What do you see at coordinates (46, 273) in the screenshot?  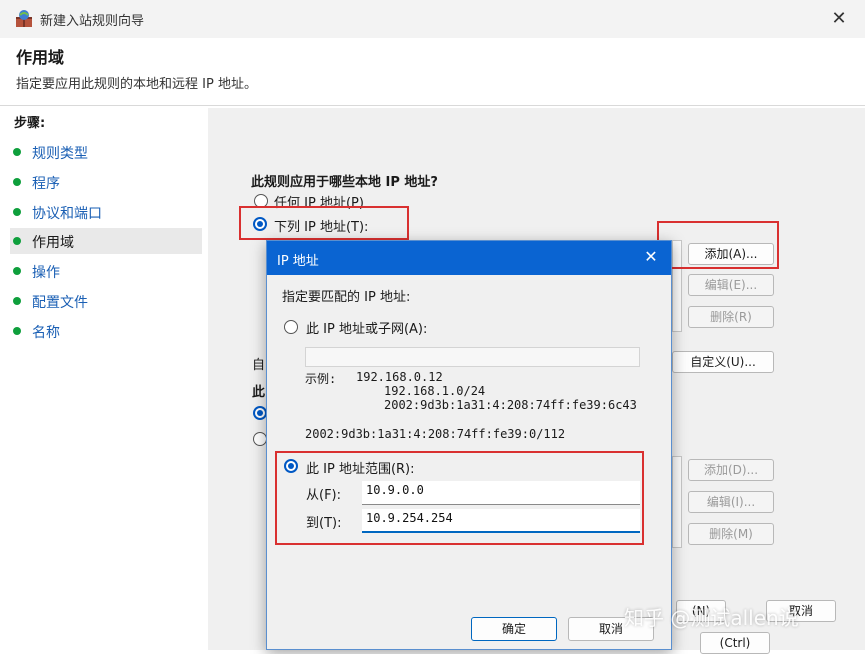 I see `step-label: 操作` at bounding box center [46, 273].